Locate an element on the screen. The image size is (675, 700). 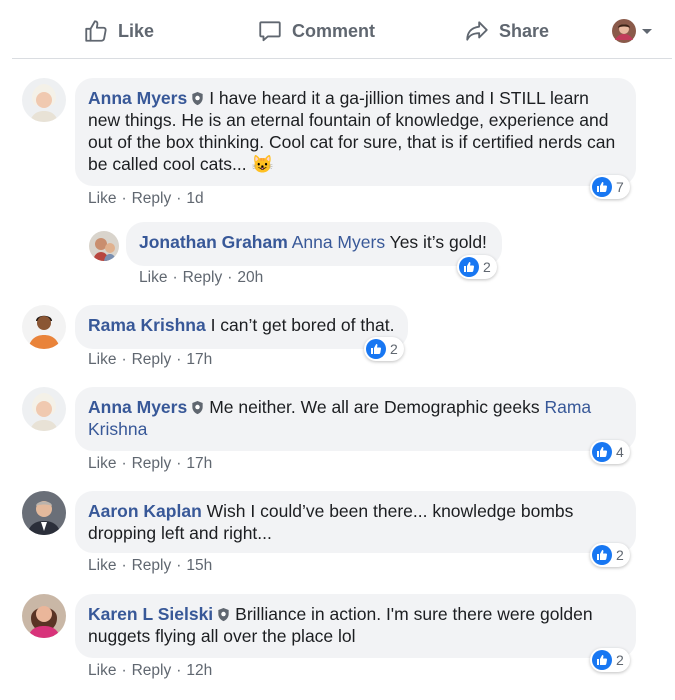
comment-text: Yes it’s gold! is located at coordinates (438, 242).